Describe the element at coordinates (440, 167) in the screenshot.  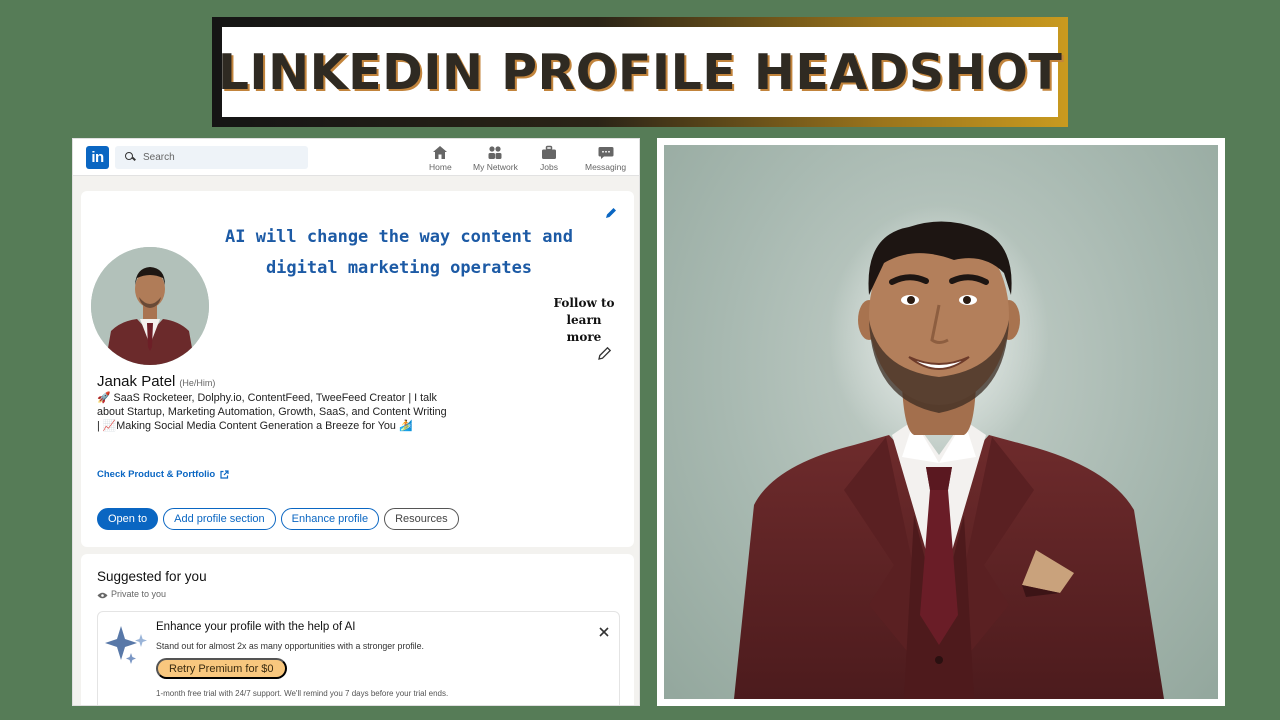
I see `nav-home-label: Home` at that location.